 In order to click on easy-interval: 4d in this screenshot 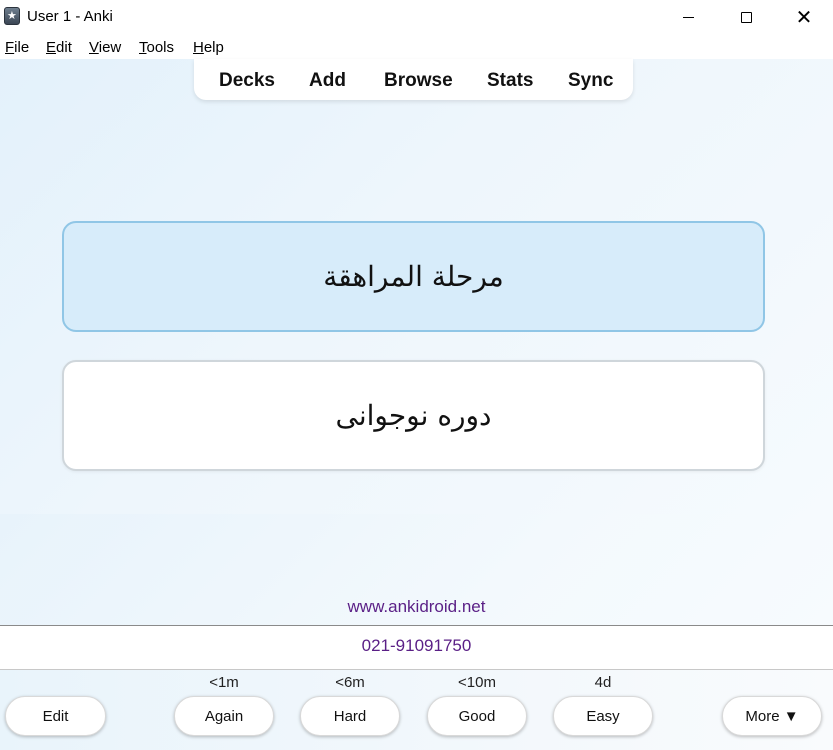, I will do `click(603, 682)`.